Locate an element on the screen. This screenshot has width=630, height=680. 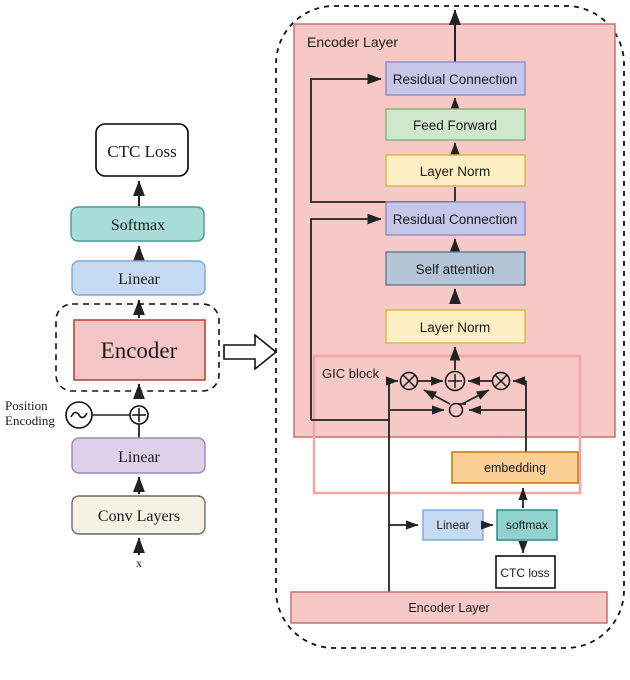
node-ctc-loss-label: CTC Loss is located at coordinates (141, 151).